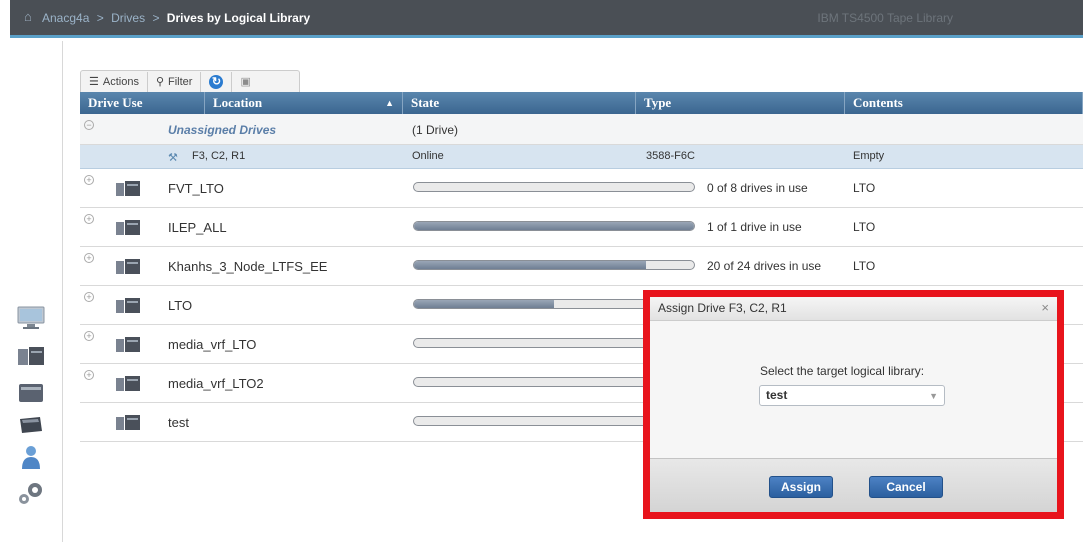 The image size is (1083, 542). What do you see at coordinates (31, 457) in the screenshot?
I see `user-icon` at bounding box center [31, 457].